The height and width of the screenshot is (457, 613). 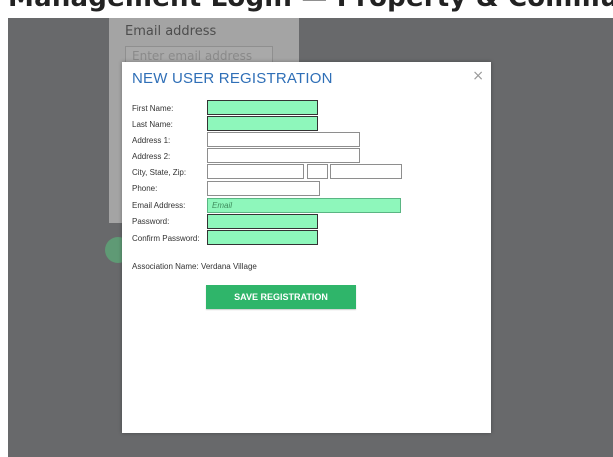 I want to click on state-field, so click(x=317, y=171).